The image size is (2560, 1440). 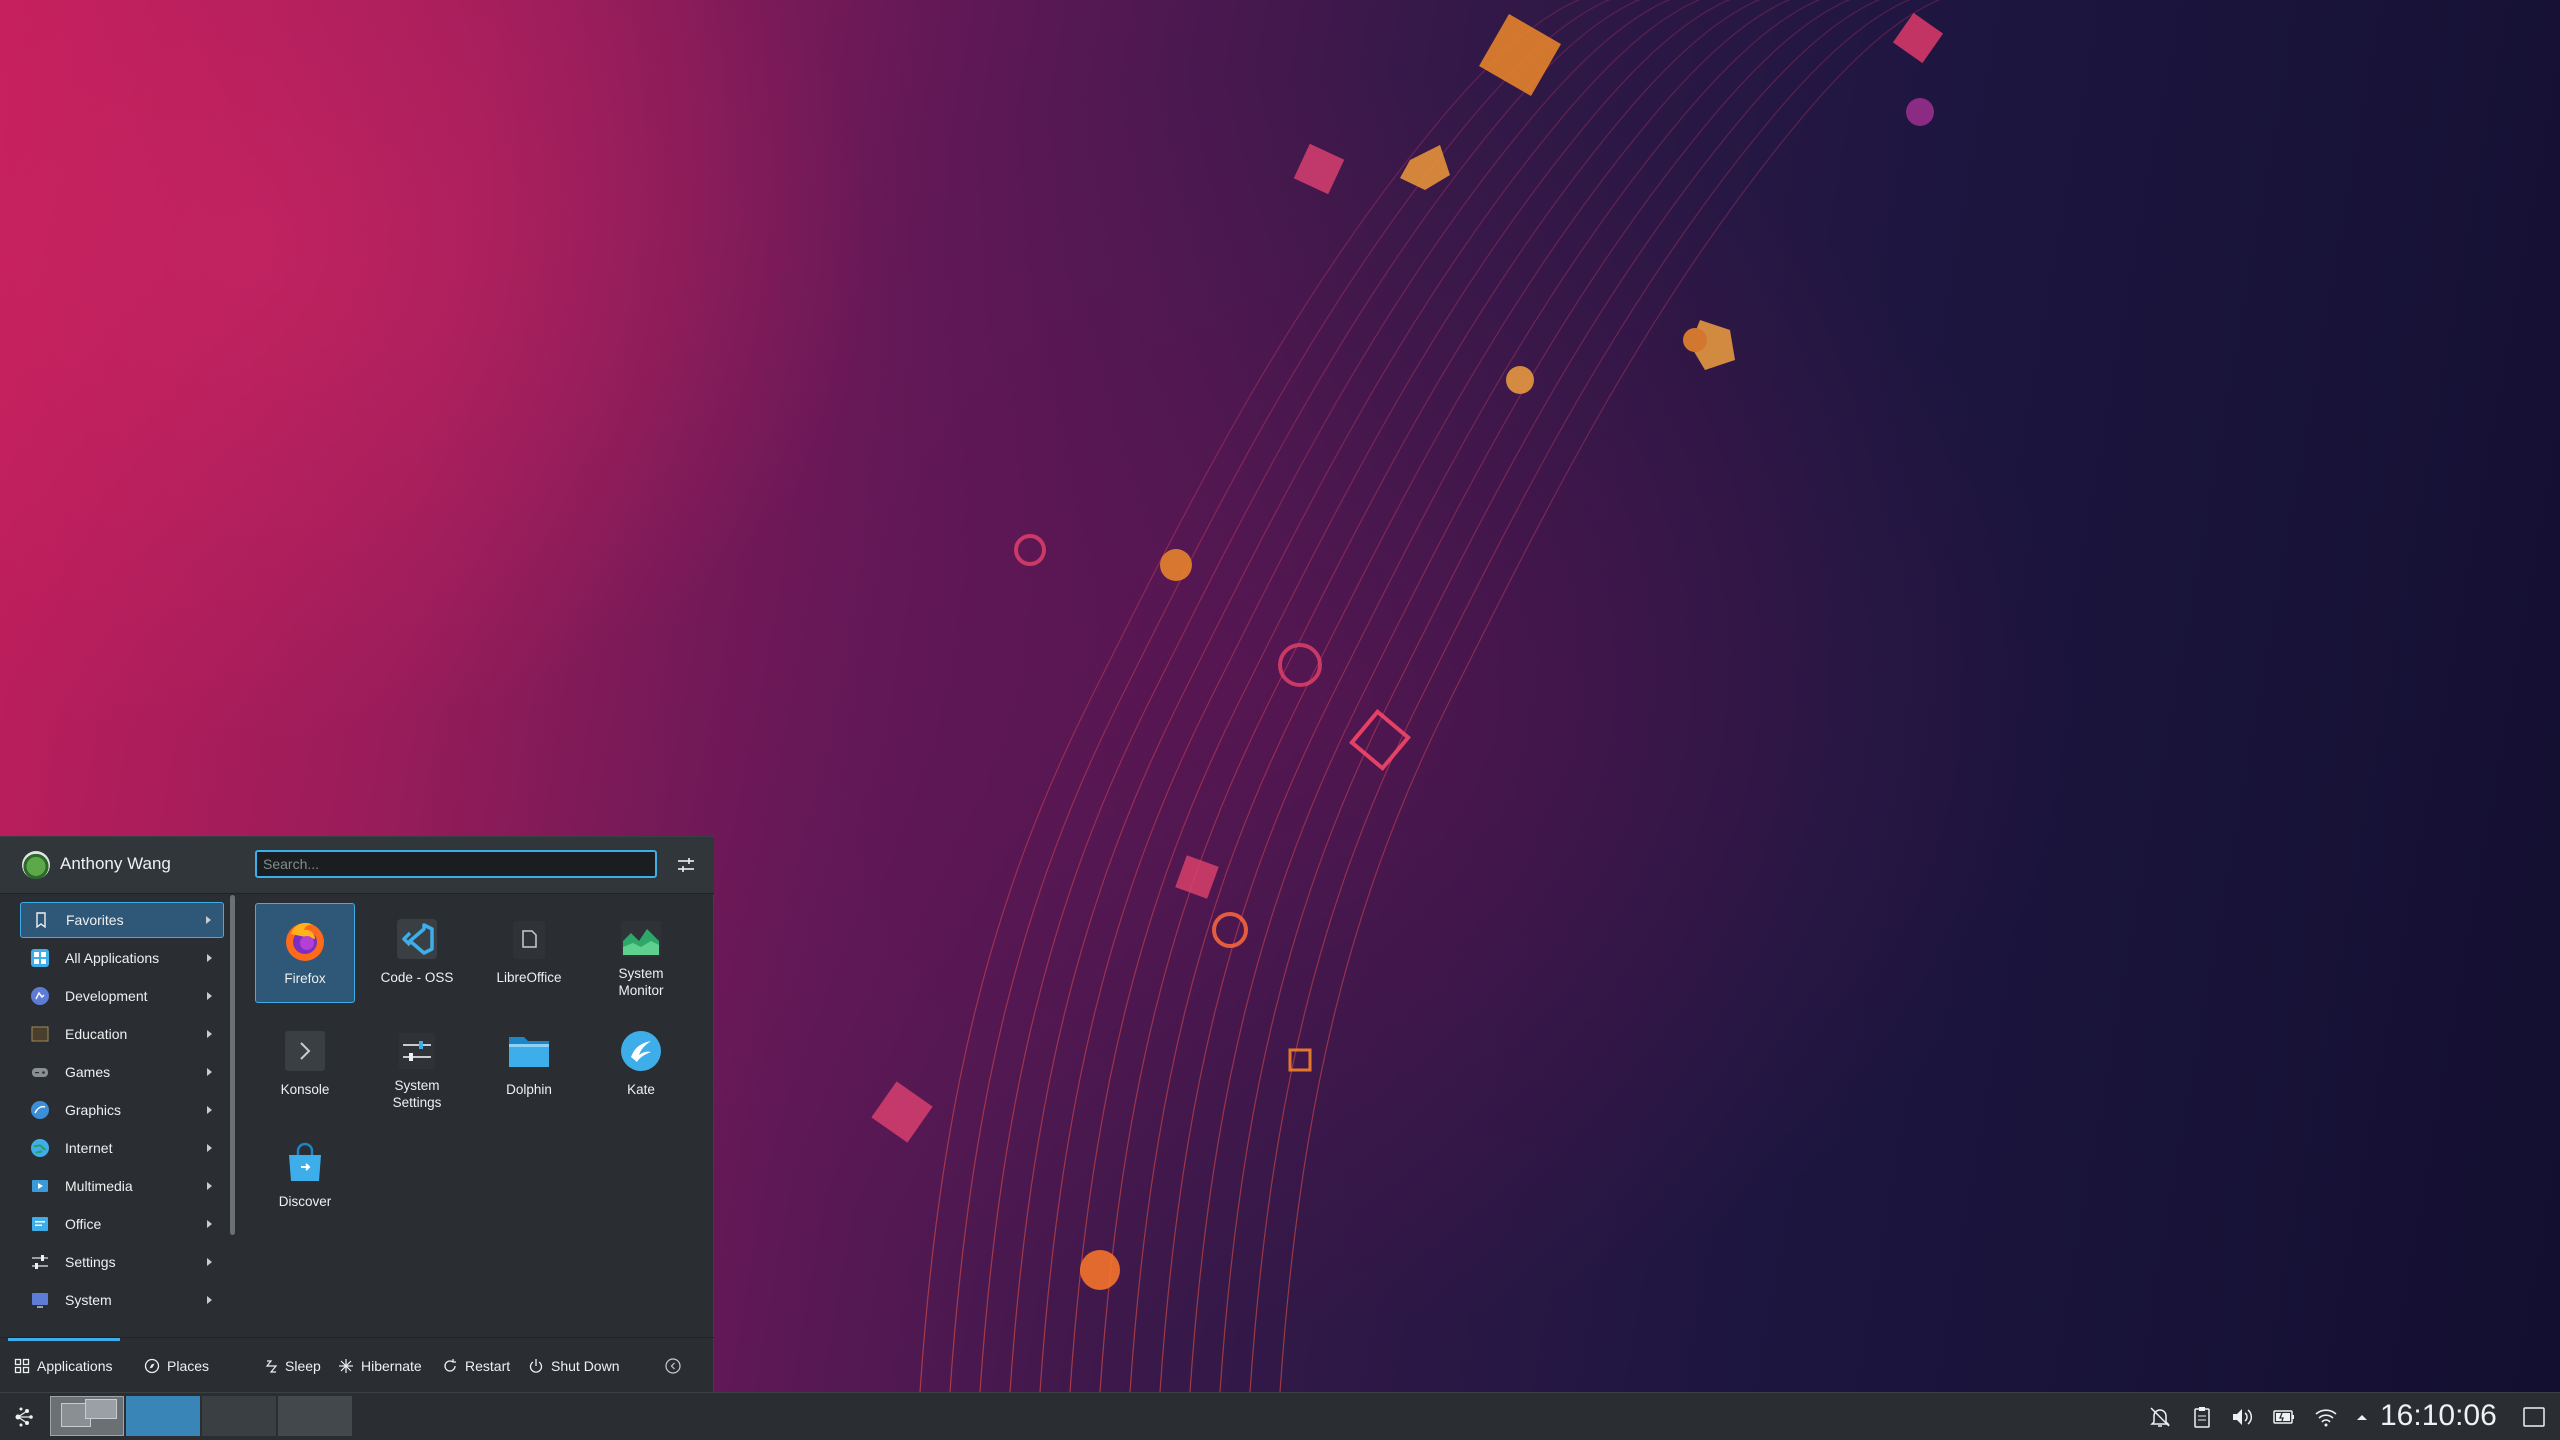 What do you see at coordinates (391, 1366) in the screenshot?
I see `button-label: Hibernate` at bounding box center [391, 1366].